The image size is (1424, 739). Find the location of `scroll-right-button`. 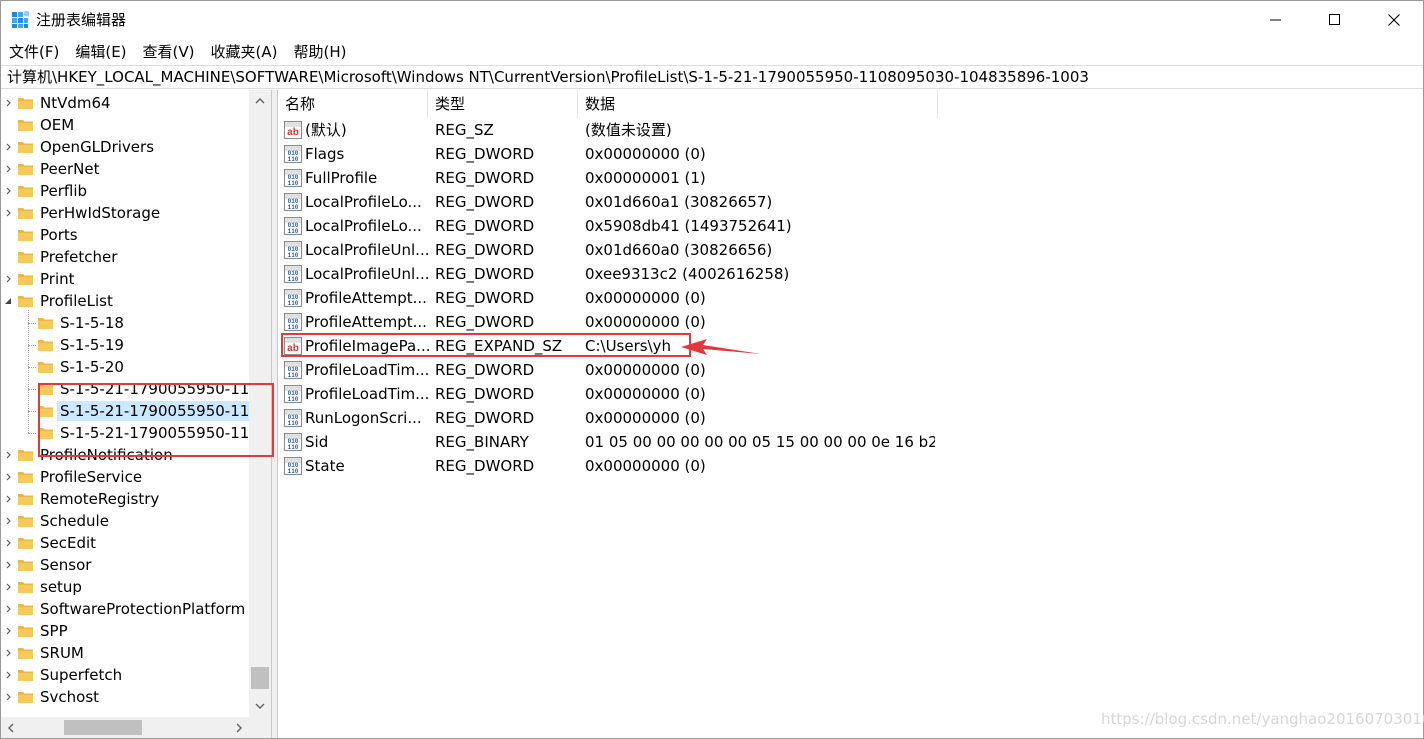

scroll-right-button is located at coordinates (239, 727).